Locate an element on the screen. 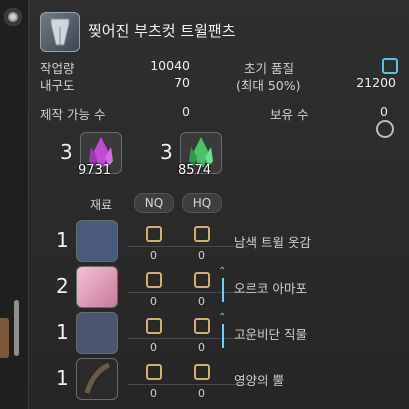  left-sidebar is located at coordinates (14, 204).